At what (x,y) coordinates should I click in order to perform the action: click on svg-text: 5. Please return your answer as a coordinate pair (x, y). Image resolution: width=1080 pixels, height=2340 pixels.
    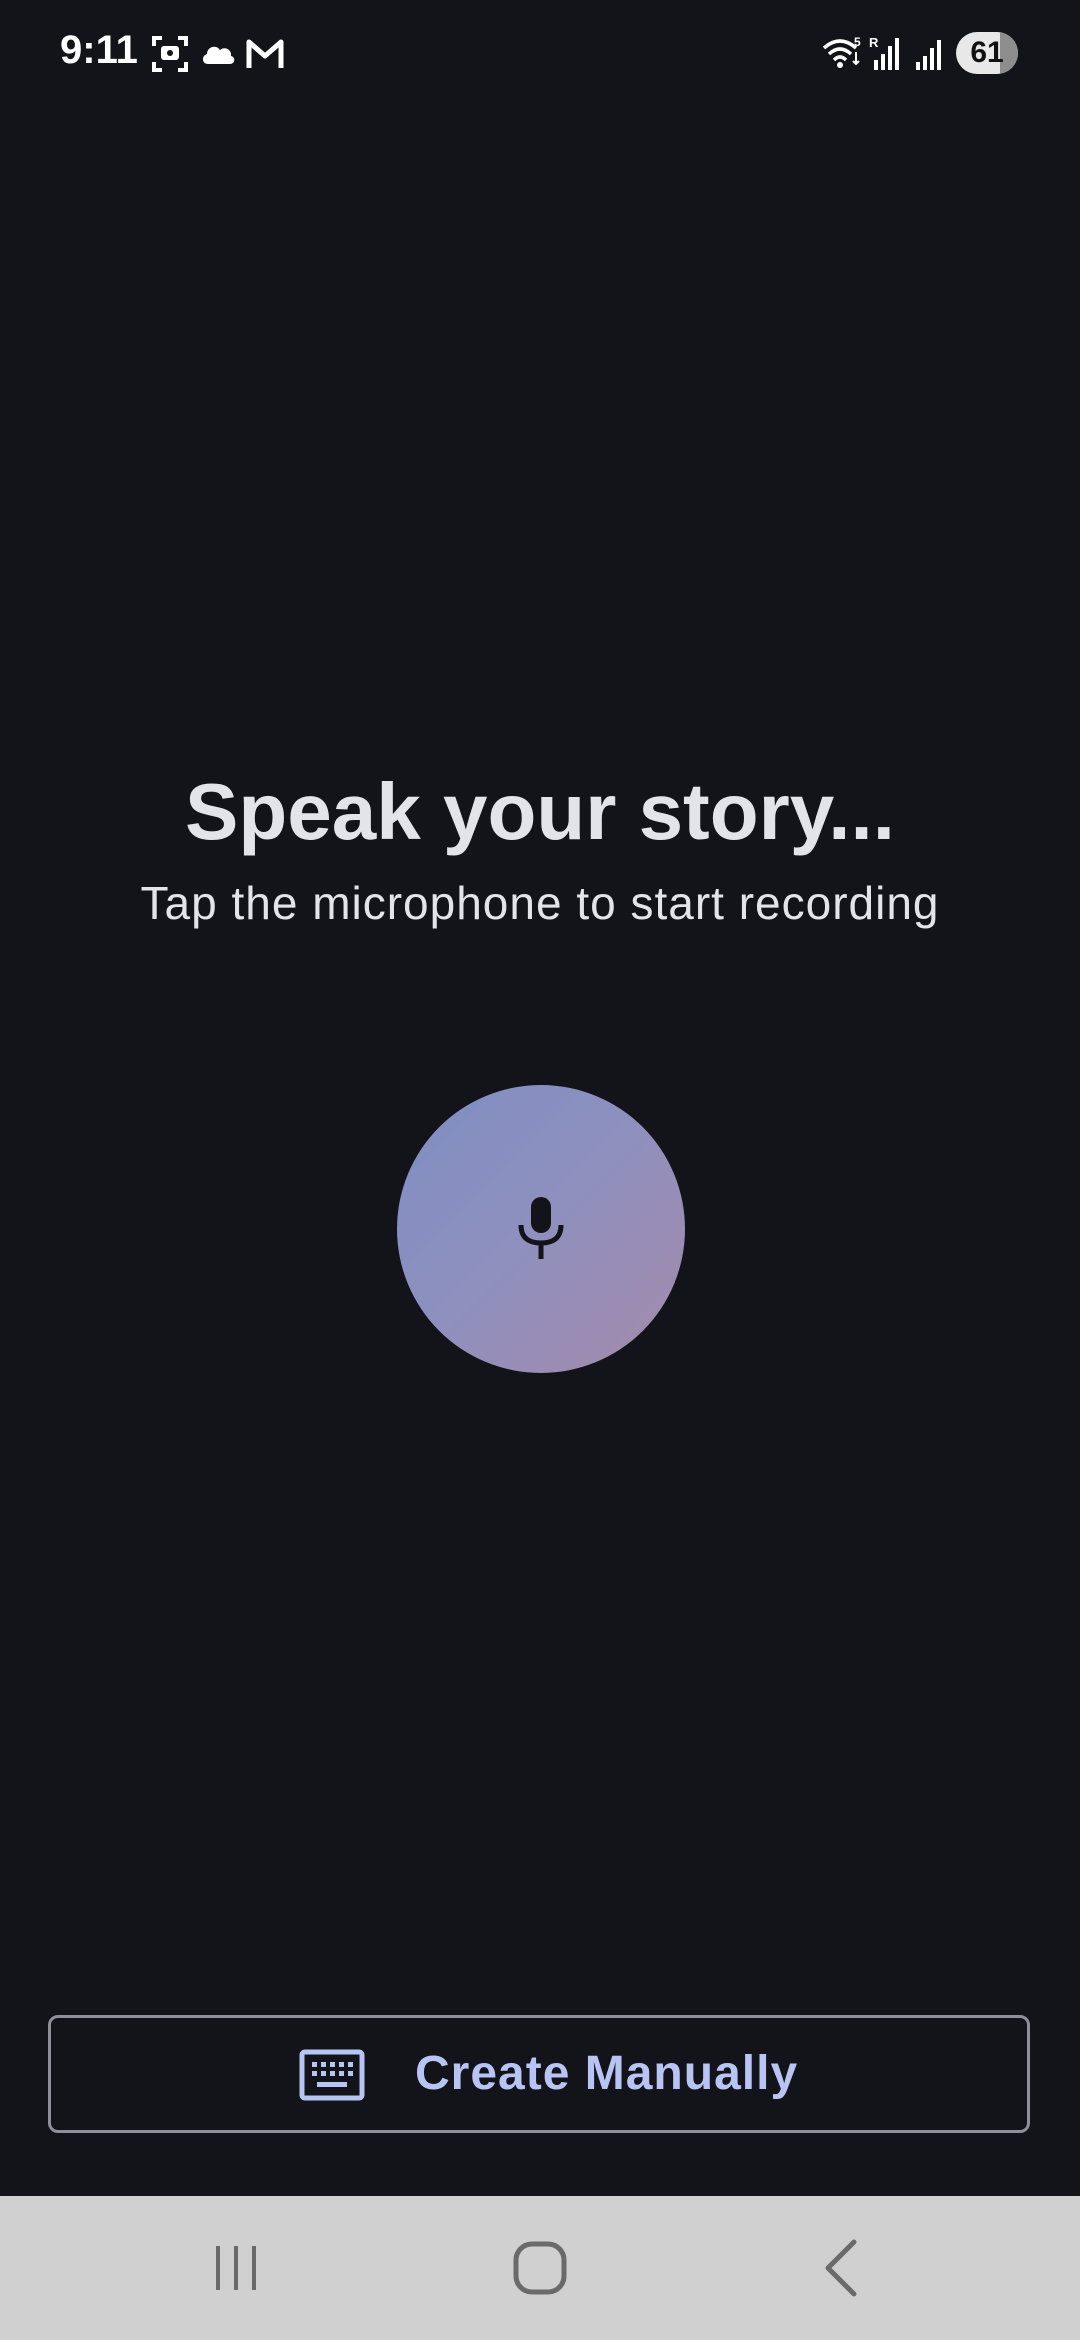
    Looking at the image, I should click on (857, 42).